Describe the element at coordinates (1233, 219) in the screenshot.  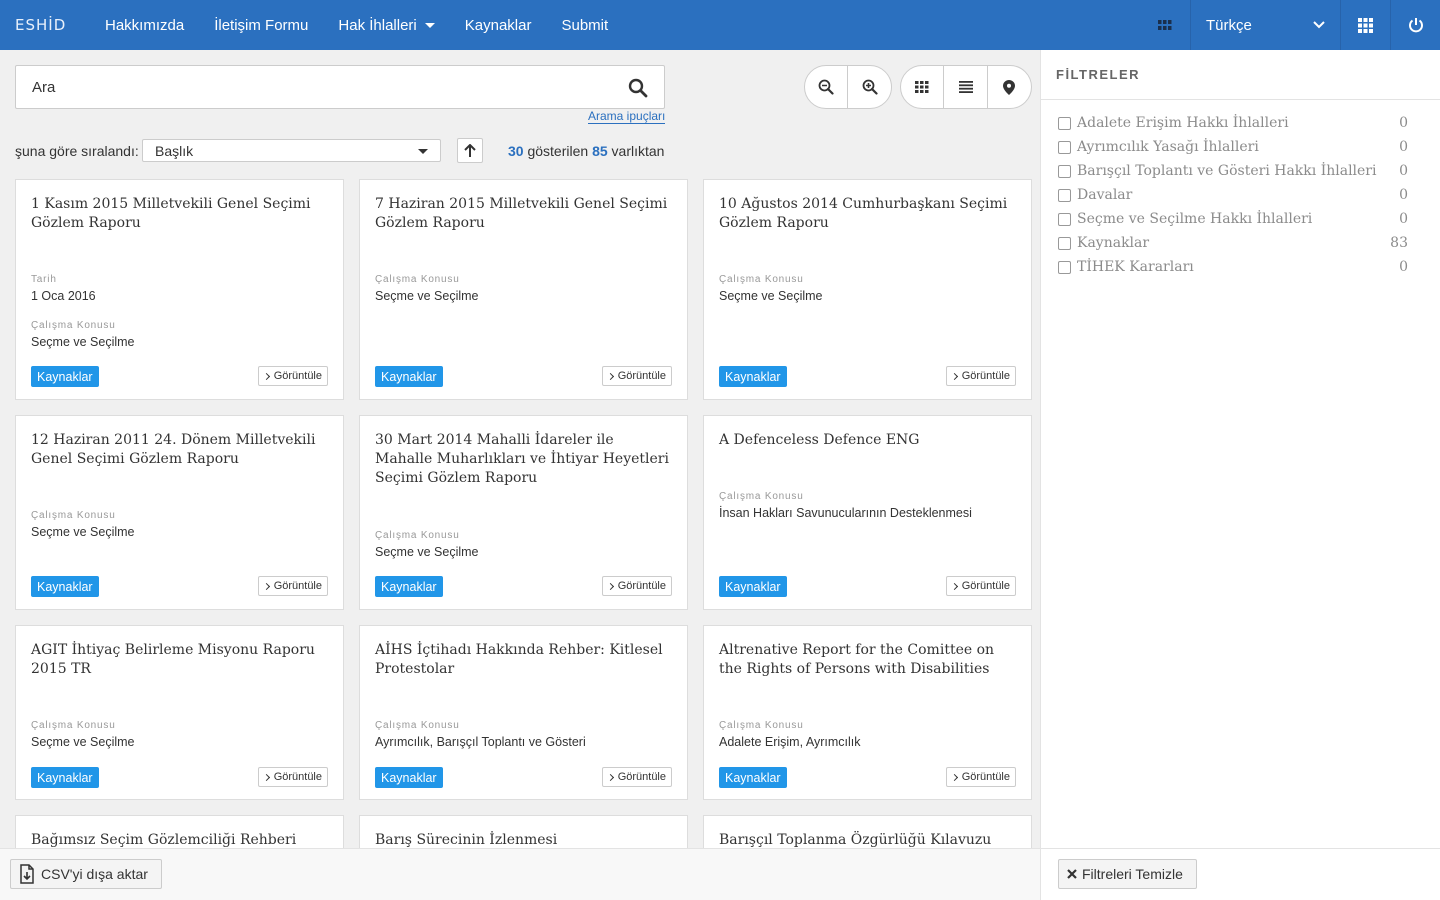
I see `filter-item: Seçme ve Seçilme Hakkı İhlalleri 0` at that location.